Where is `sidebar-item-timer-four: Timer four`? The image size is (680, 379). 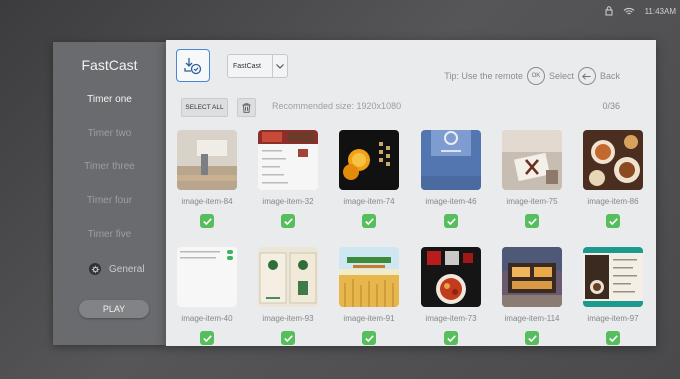 sidebar-item-timer-four: Timer four is located at coordinates (109, 200).